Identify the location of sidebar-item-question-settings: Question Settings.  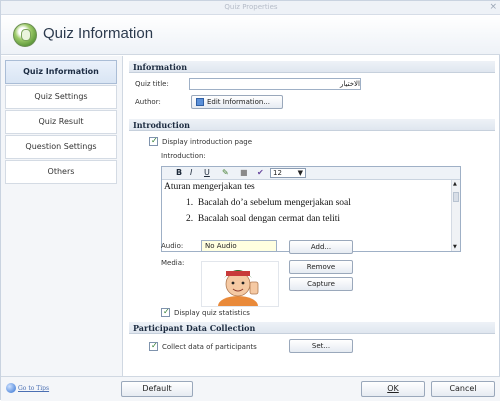
(61, 147).